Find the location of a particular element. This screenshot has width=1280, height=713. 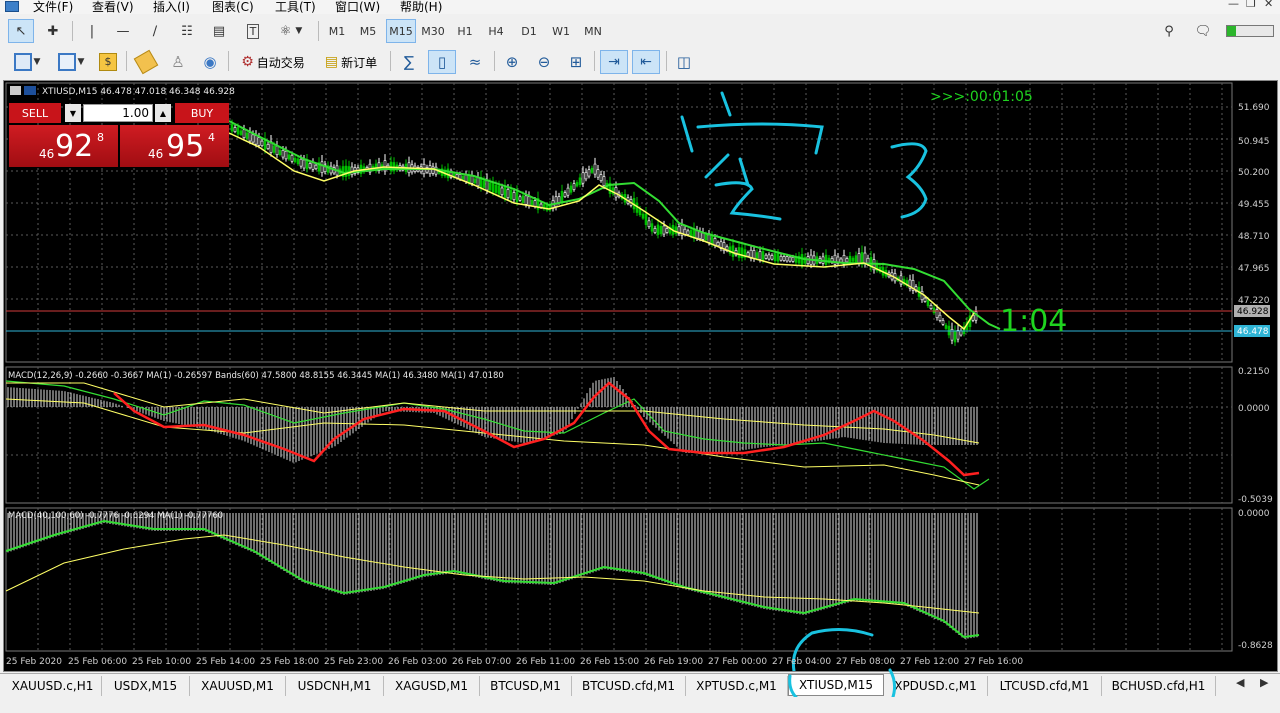

bar-chart-icon: ∑ is located at coordinates (409, 62).